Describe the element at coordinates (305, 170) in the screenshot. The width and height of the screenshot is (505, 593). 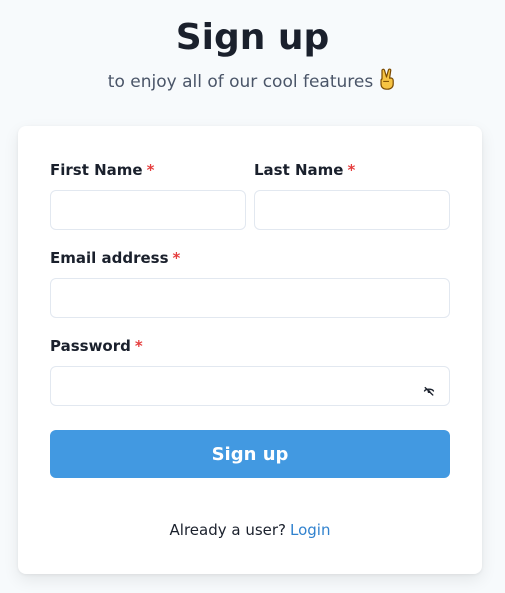
I see `last-name-label: Last Name *` at that location.